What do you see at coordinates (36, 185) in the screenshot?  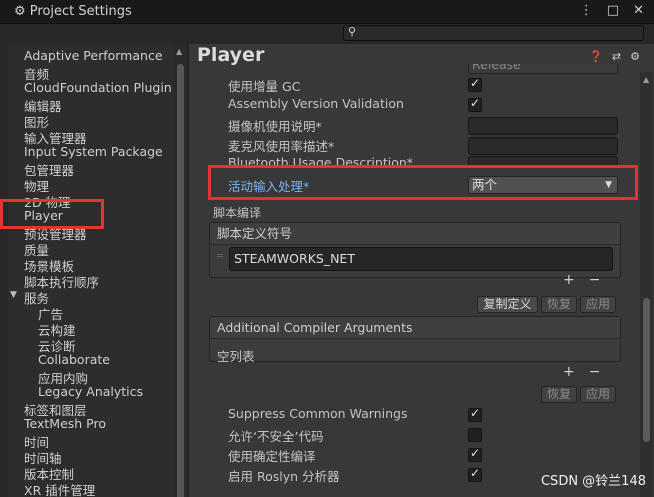 I see `sidebar-item: 物理` at bounding box center [36, 185].